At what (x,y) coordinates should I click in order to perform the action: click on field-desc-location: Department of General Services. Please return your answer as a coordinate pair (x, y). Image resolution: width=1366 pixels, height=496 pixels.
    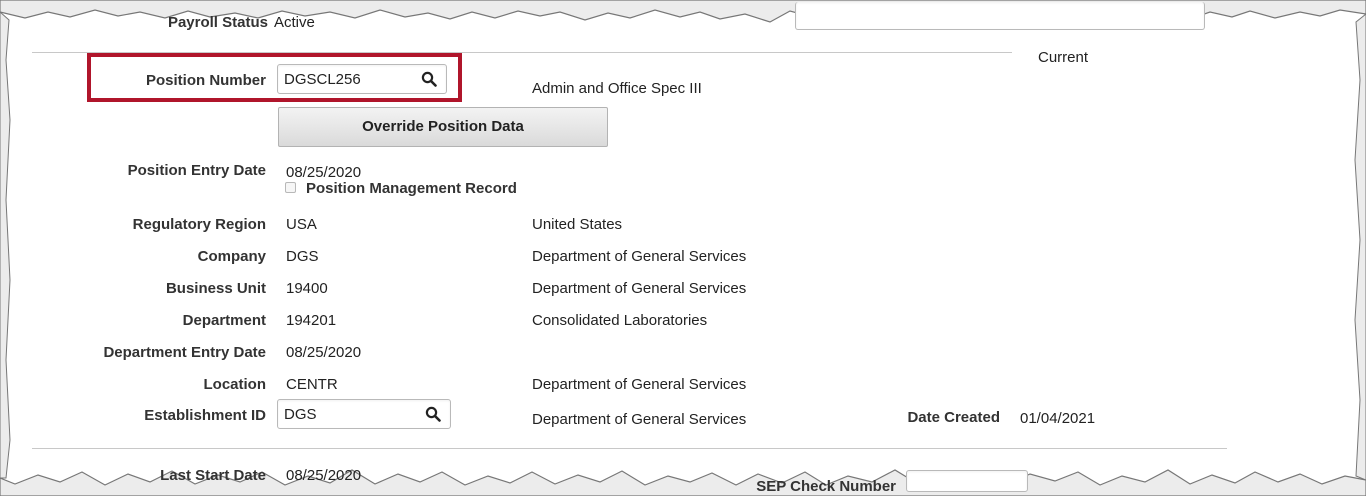
    Looking at the image, I should click on (639, 384).